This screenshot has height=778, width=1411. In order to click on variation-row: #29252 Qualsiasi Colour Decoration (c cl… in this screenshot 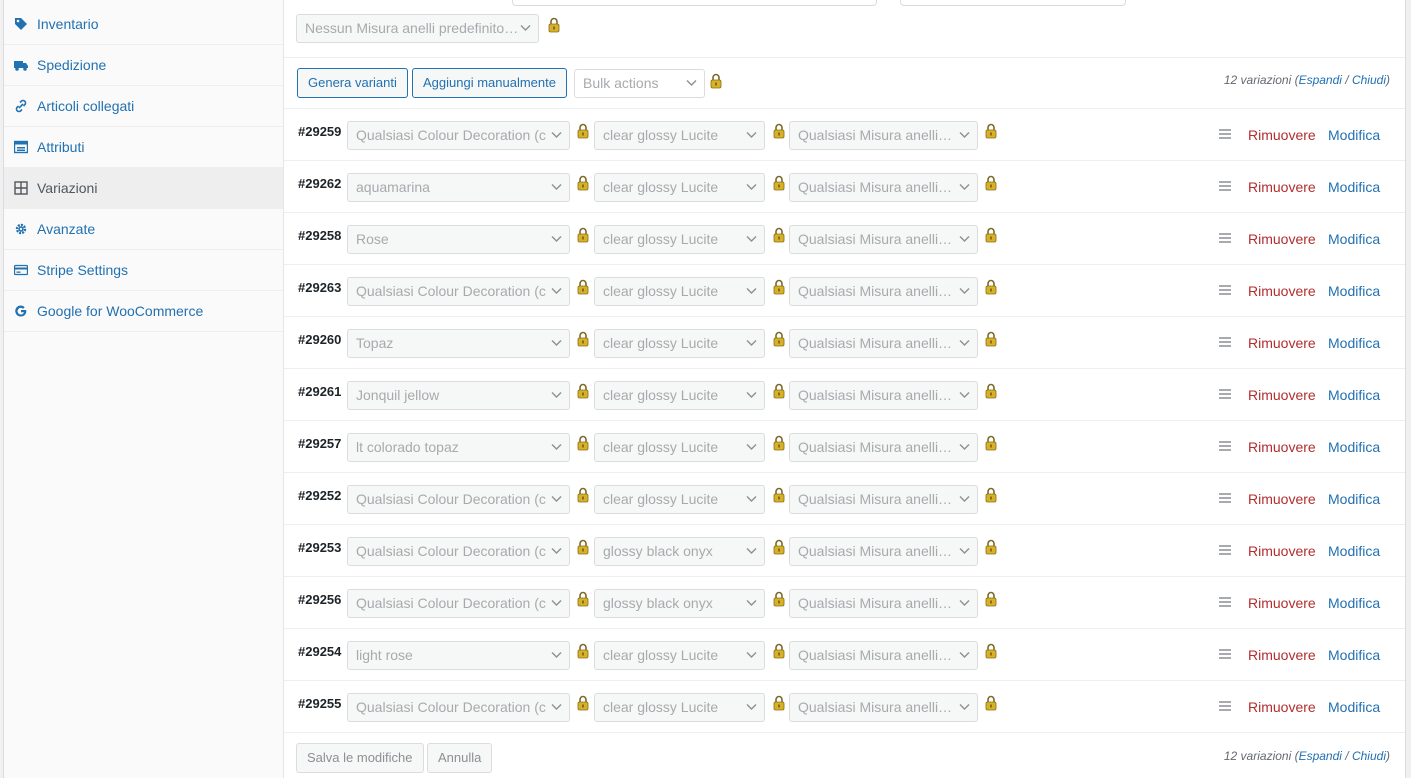, I will do `click(844, 498)`.